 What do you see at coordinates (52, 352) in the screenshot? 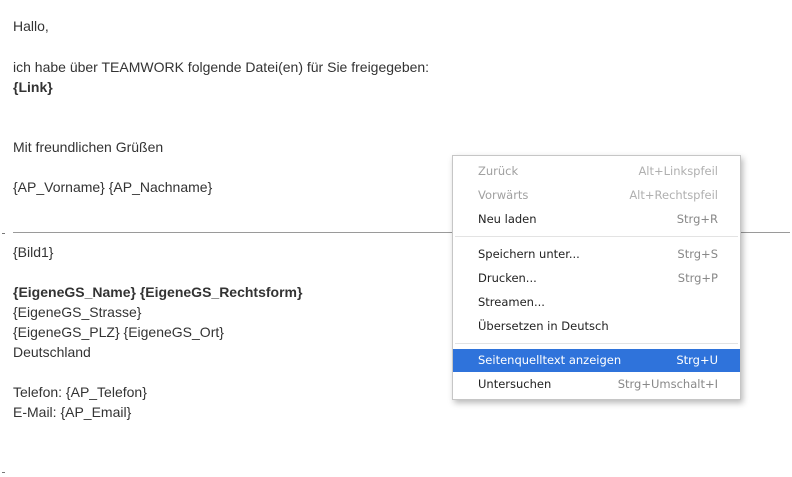
I see `company-country: Deutschland` at bounding box center [52, 352].